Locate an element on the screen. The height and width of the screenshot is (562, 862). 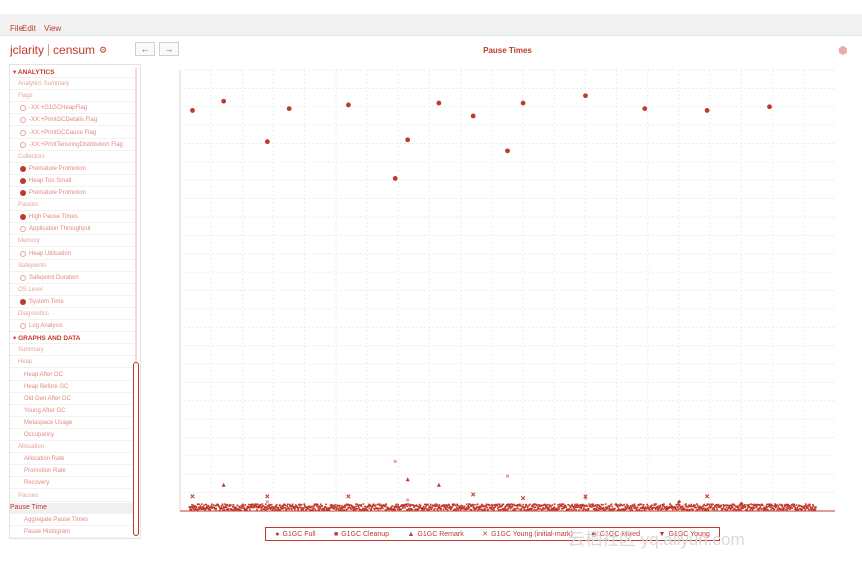
sidebar-section: ▾ GRAPHS AND DATA is located at coordinates (72, 339).